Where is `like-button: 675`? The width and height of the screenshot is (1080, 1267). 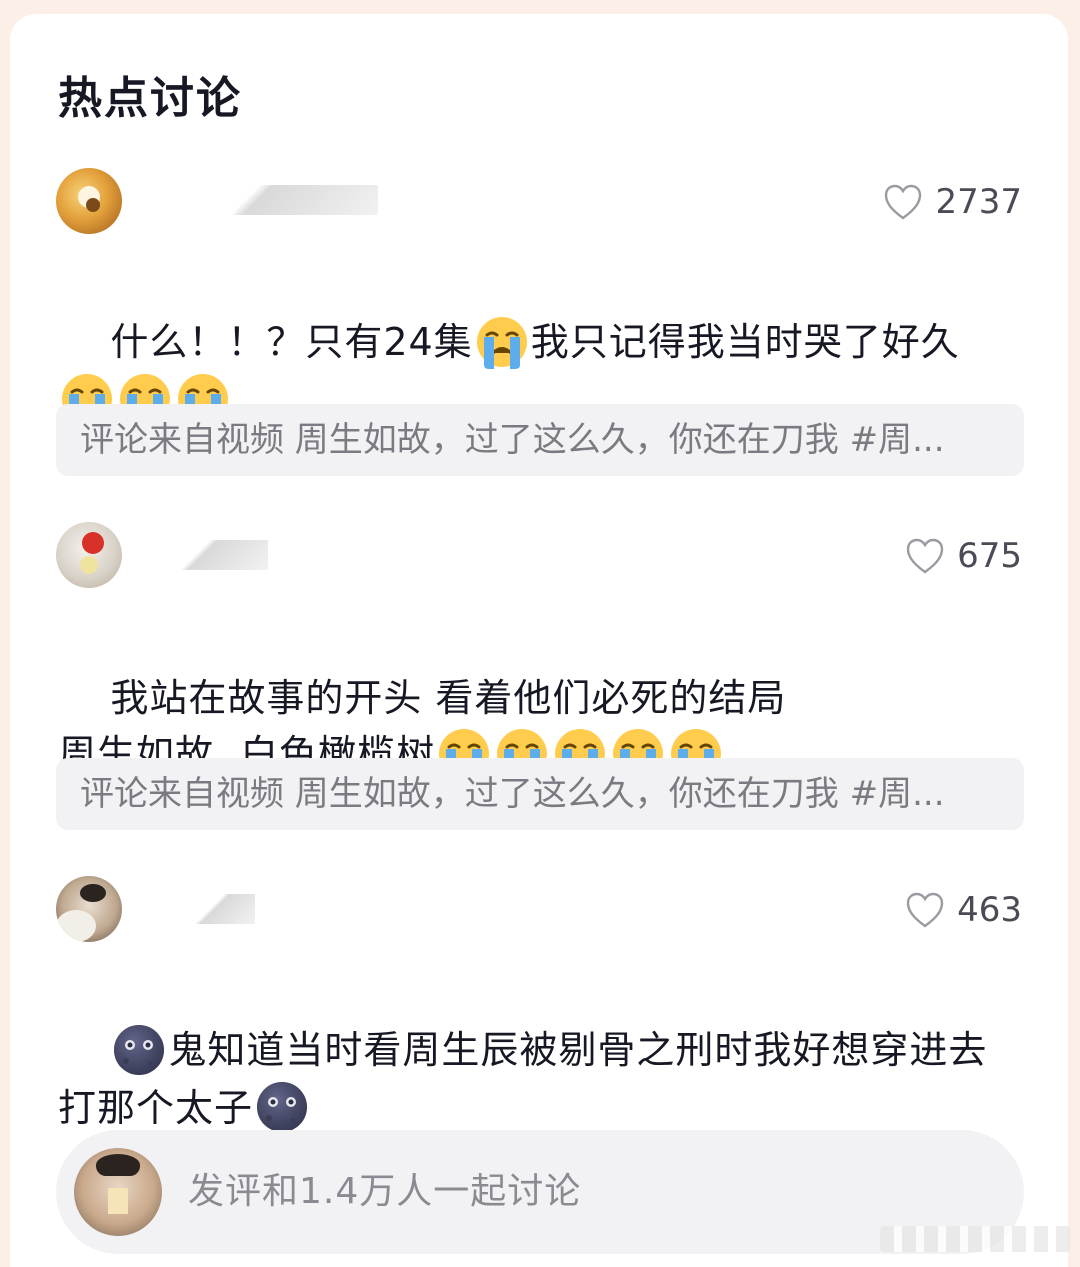 like-button: 675 is located at coordinates (963, 556).